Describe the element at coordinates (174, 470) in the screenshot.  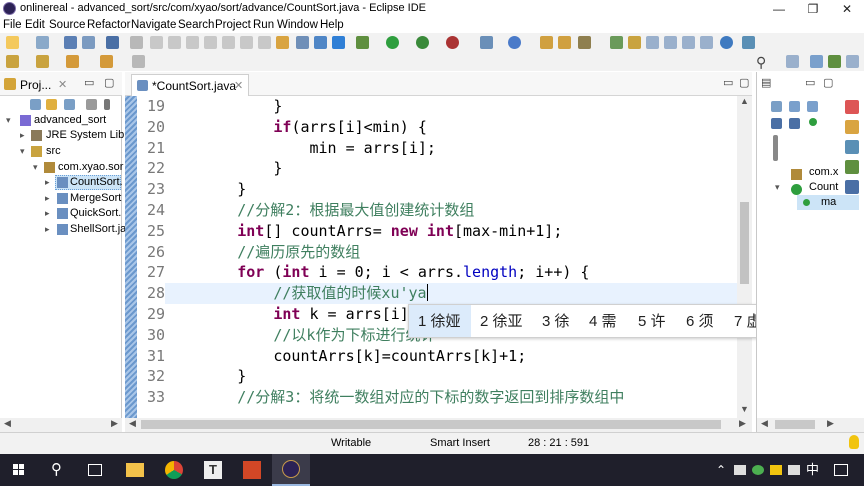
I see `taskbar-chrome` at that location.